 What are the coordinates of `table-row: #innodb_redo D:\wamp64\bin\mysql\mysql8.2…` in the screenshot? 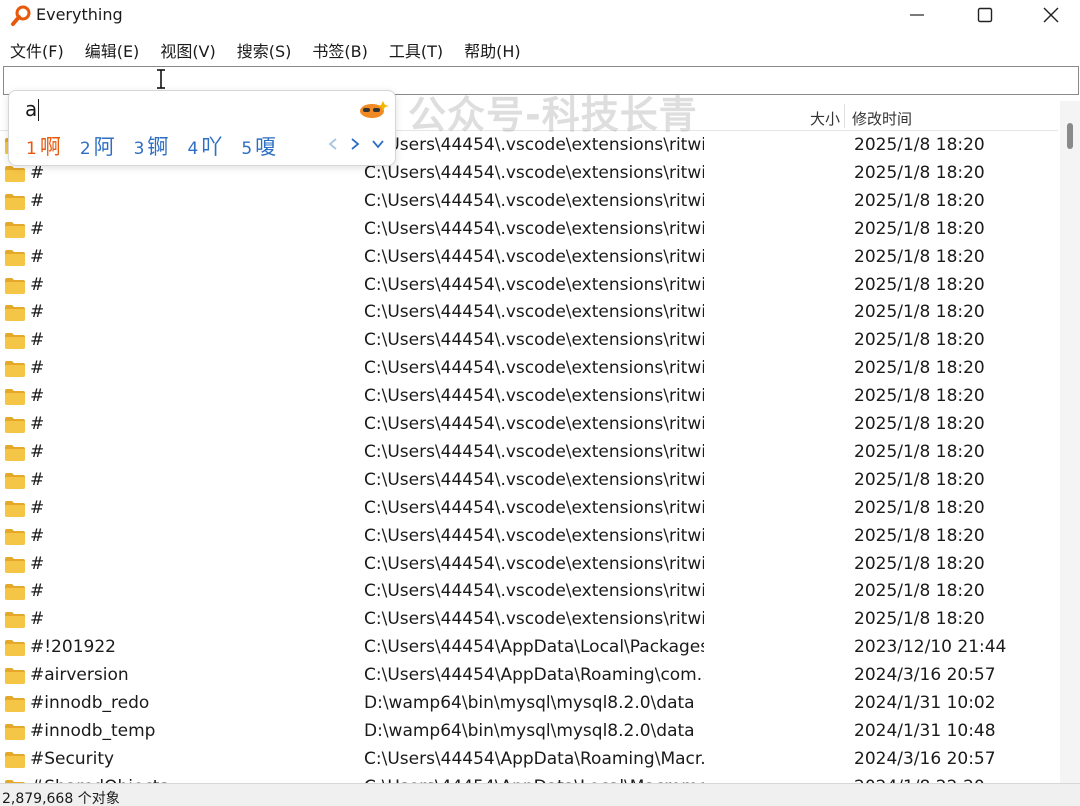 It's located at (529, 704).